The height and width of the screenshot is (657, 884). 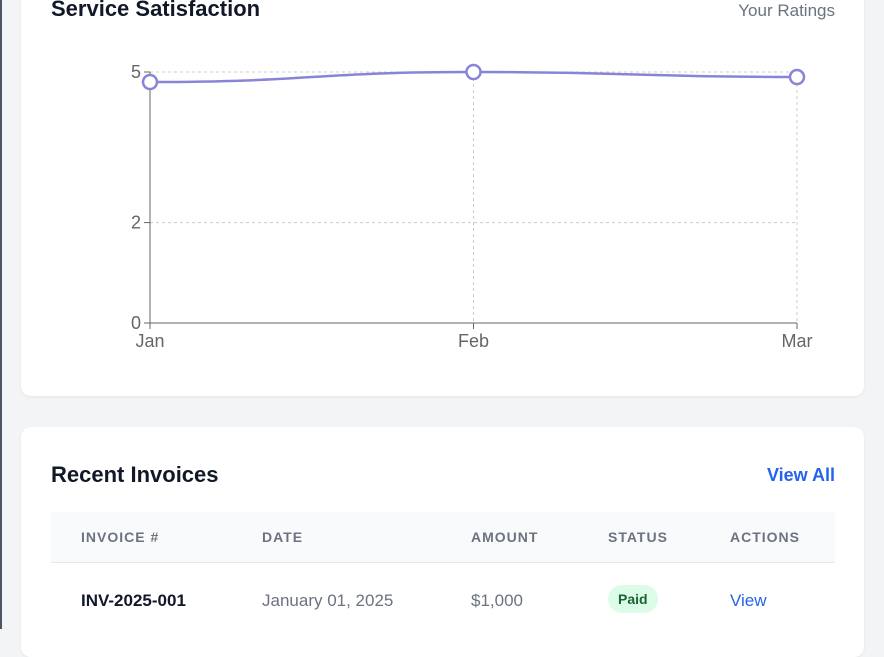 I want to click on x-tick-label: Feb, so click(x=473, y=341).